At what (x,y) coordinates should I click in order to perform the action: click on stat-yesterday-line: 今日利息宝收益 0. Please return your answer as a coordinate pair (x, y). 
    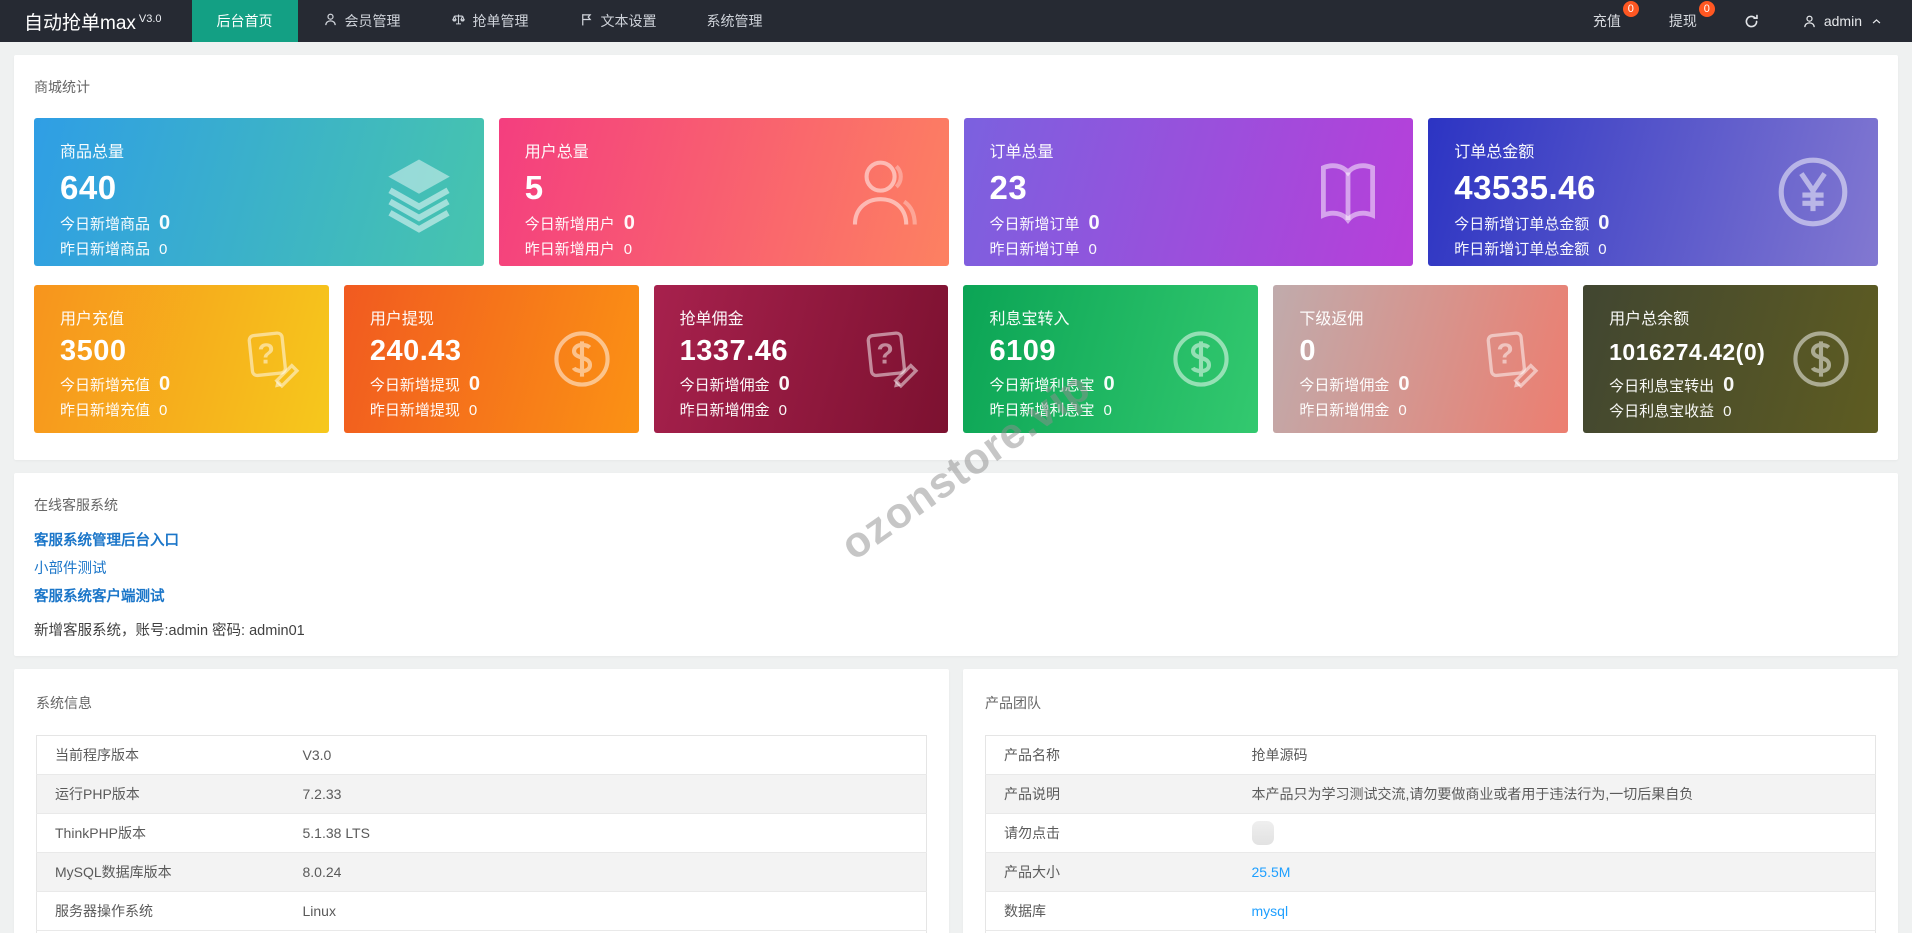
    Looking at the image, I should click on (1730, 410).